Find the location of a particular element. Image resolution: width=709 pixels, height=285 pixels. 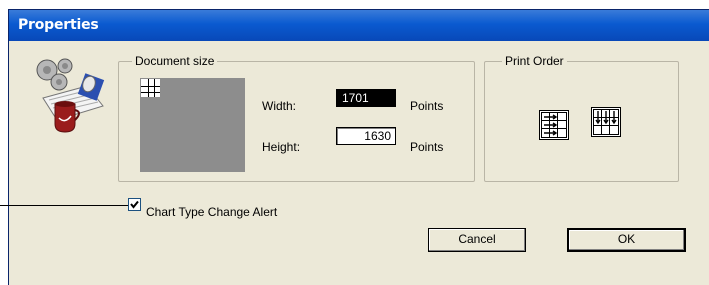

window-title: Properties is located at coordinates (58, 25).